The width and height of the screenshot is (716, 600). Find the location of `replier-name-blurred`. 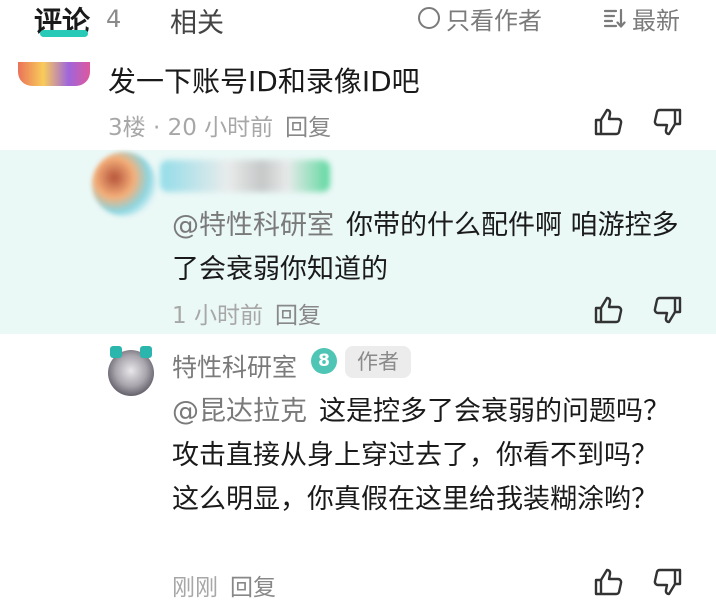

replier-name-blurred is located at coordinates (245, 176).